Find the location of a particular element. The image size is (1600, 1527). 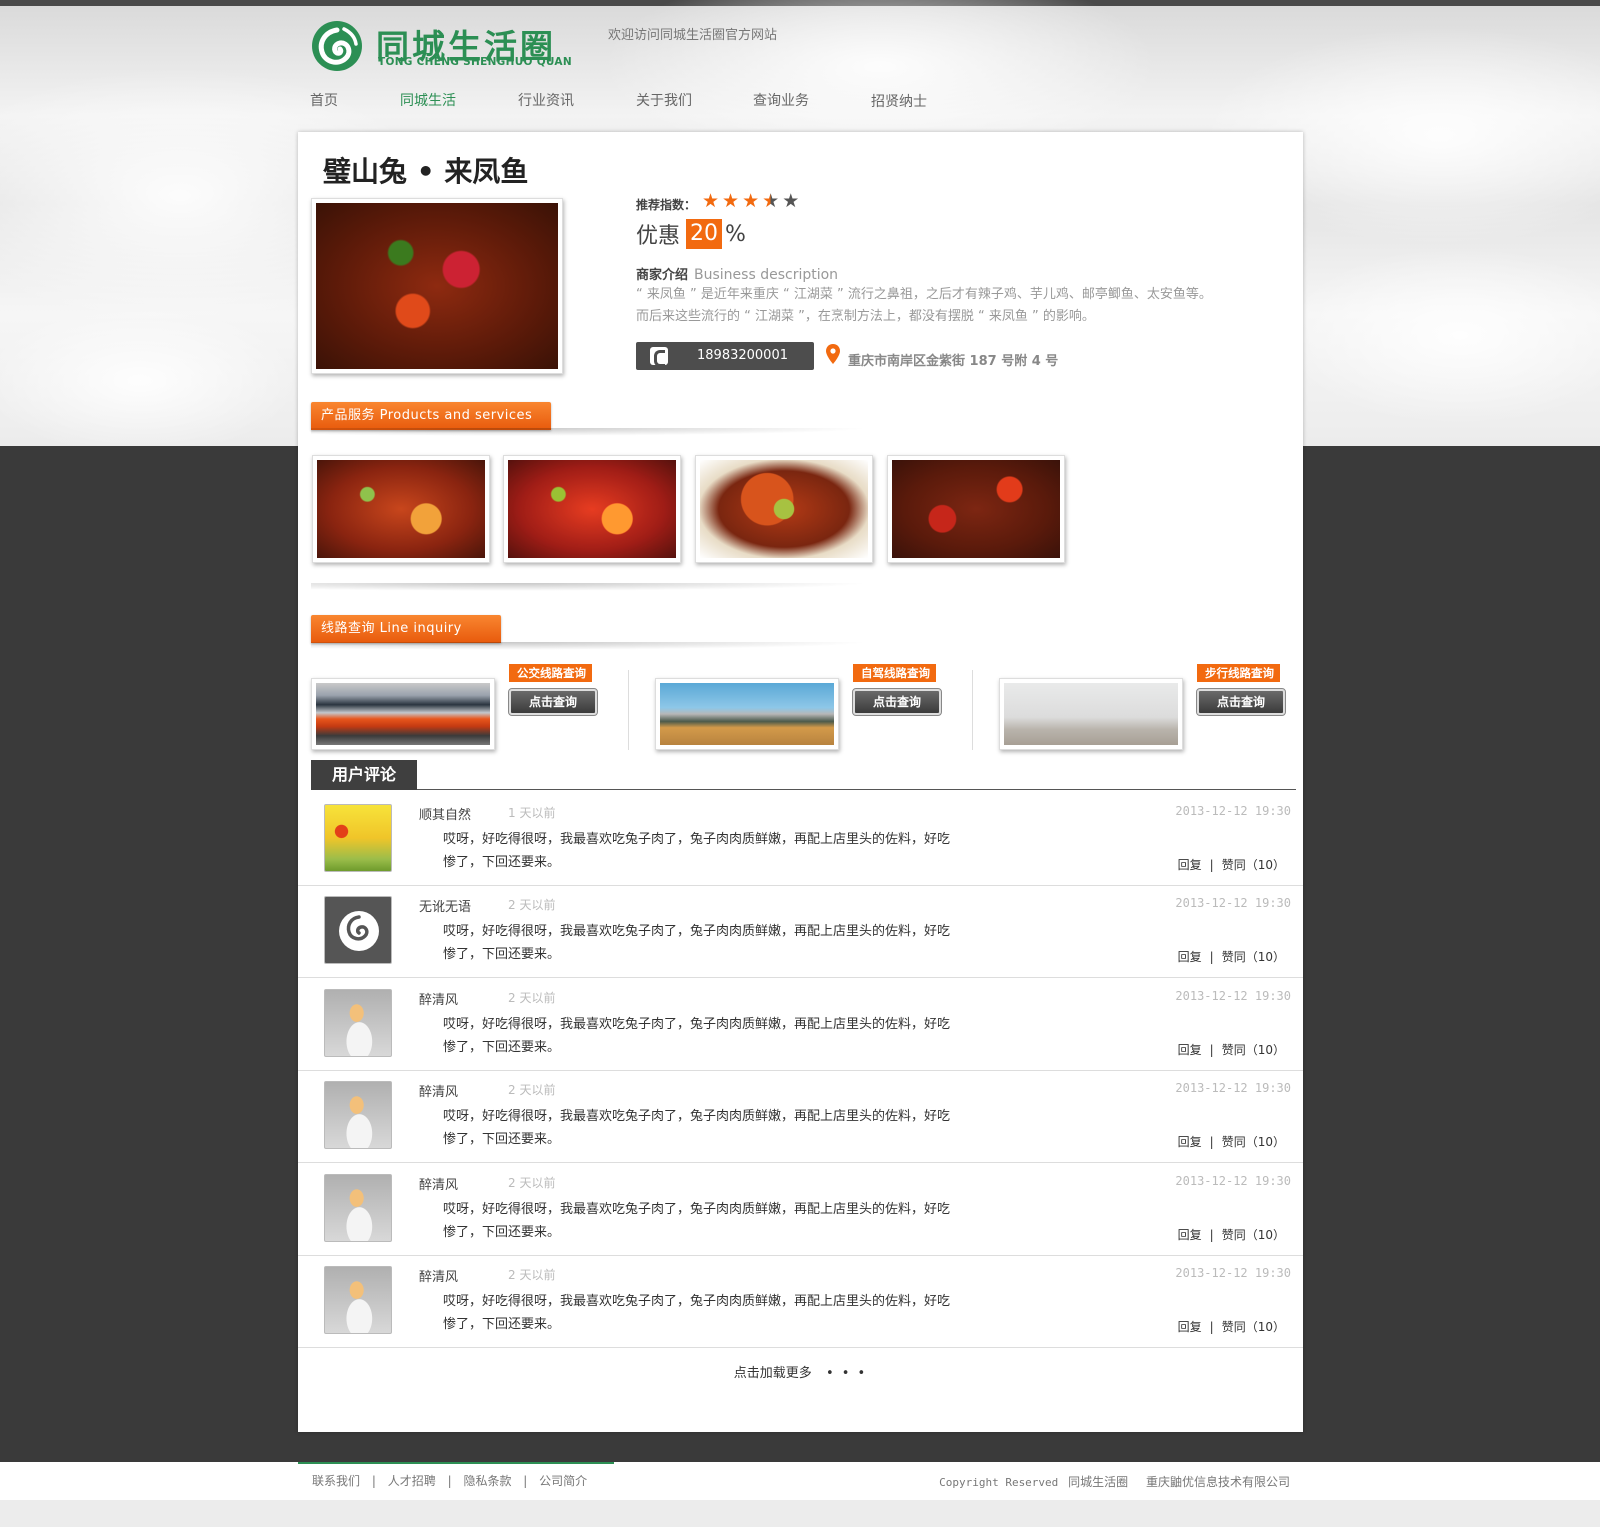

site-logo: 同城生活圈 TONG CHENG SHENGHUO QUAN is located at coordinates (455, 46).